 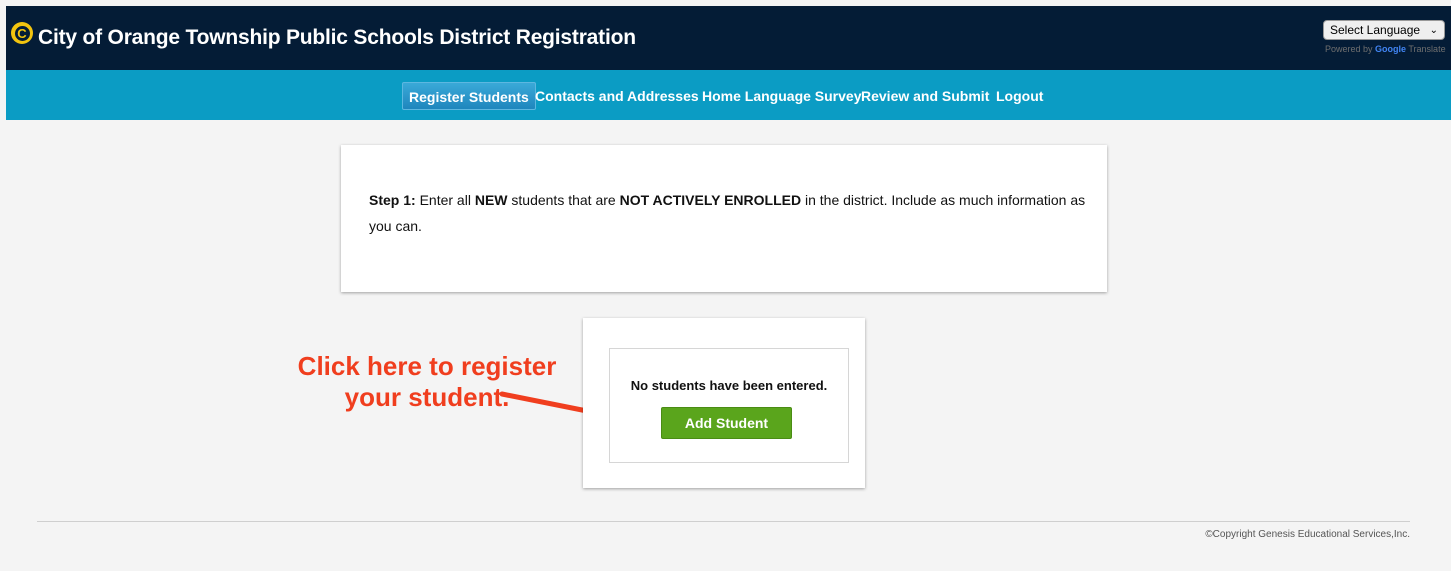 I want to click on nav-contacts-addresses: Contacts and Addresses, so click(x=617, y=96).